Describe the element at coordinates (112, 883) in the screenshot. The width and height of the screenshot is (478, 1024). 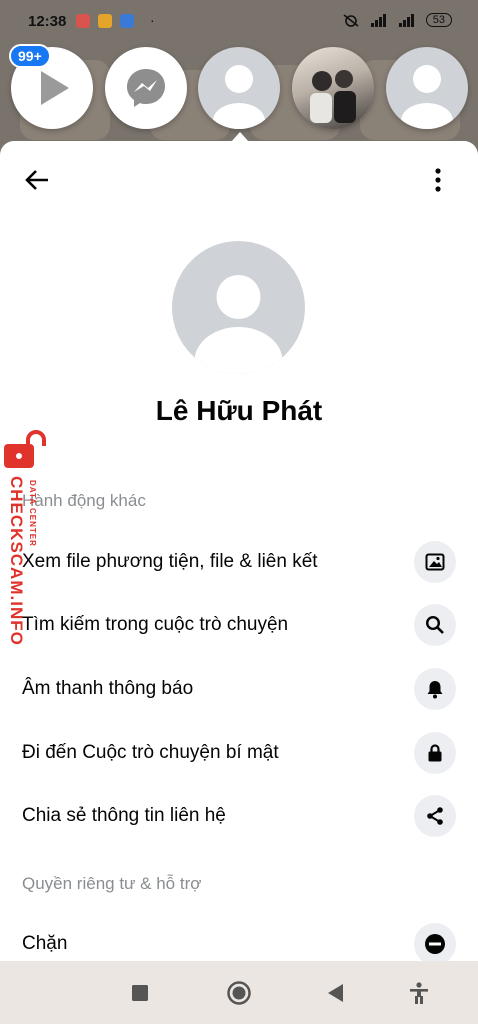
I see `section-header-privacy-support: Quyền riêng tư & hỗ trợ` at that location.